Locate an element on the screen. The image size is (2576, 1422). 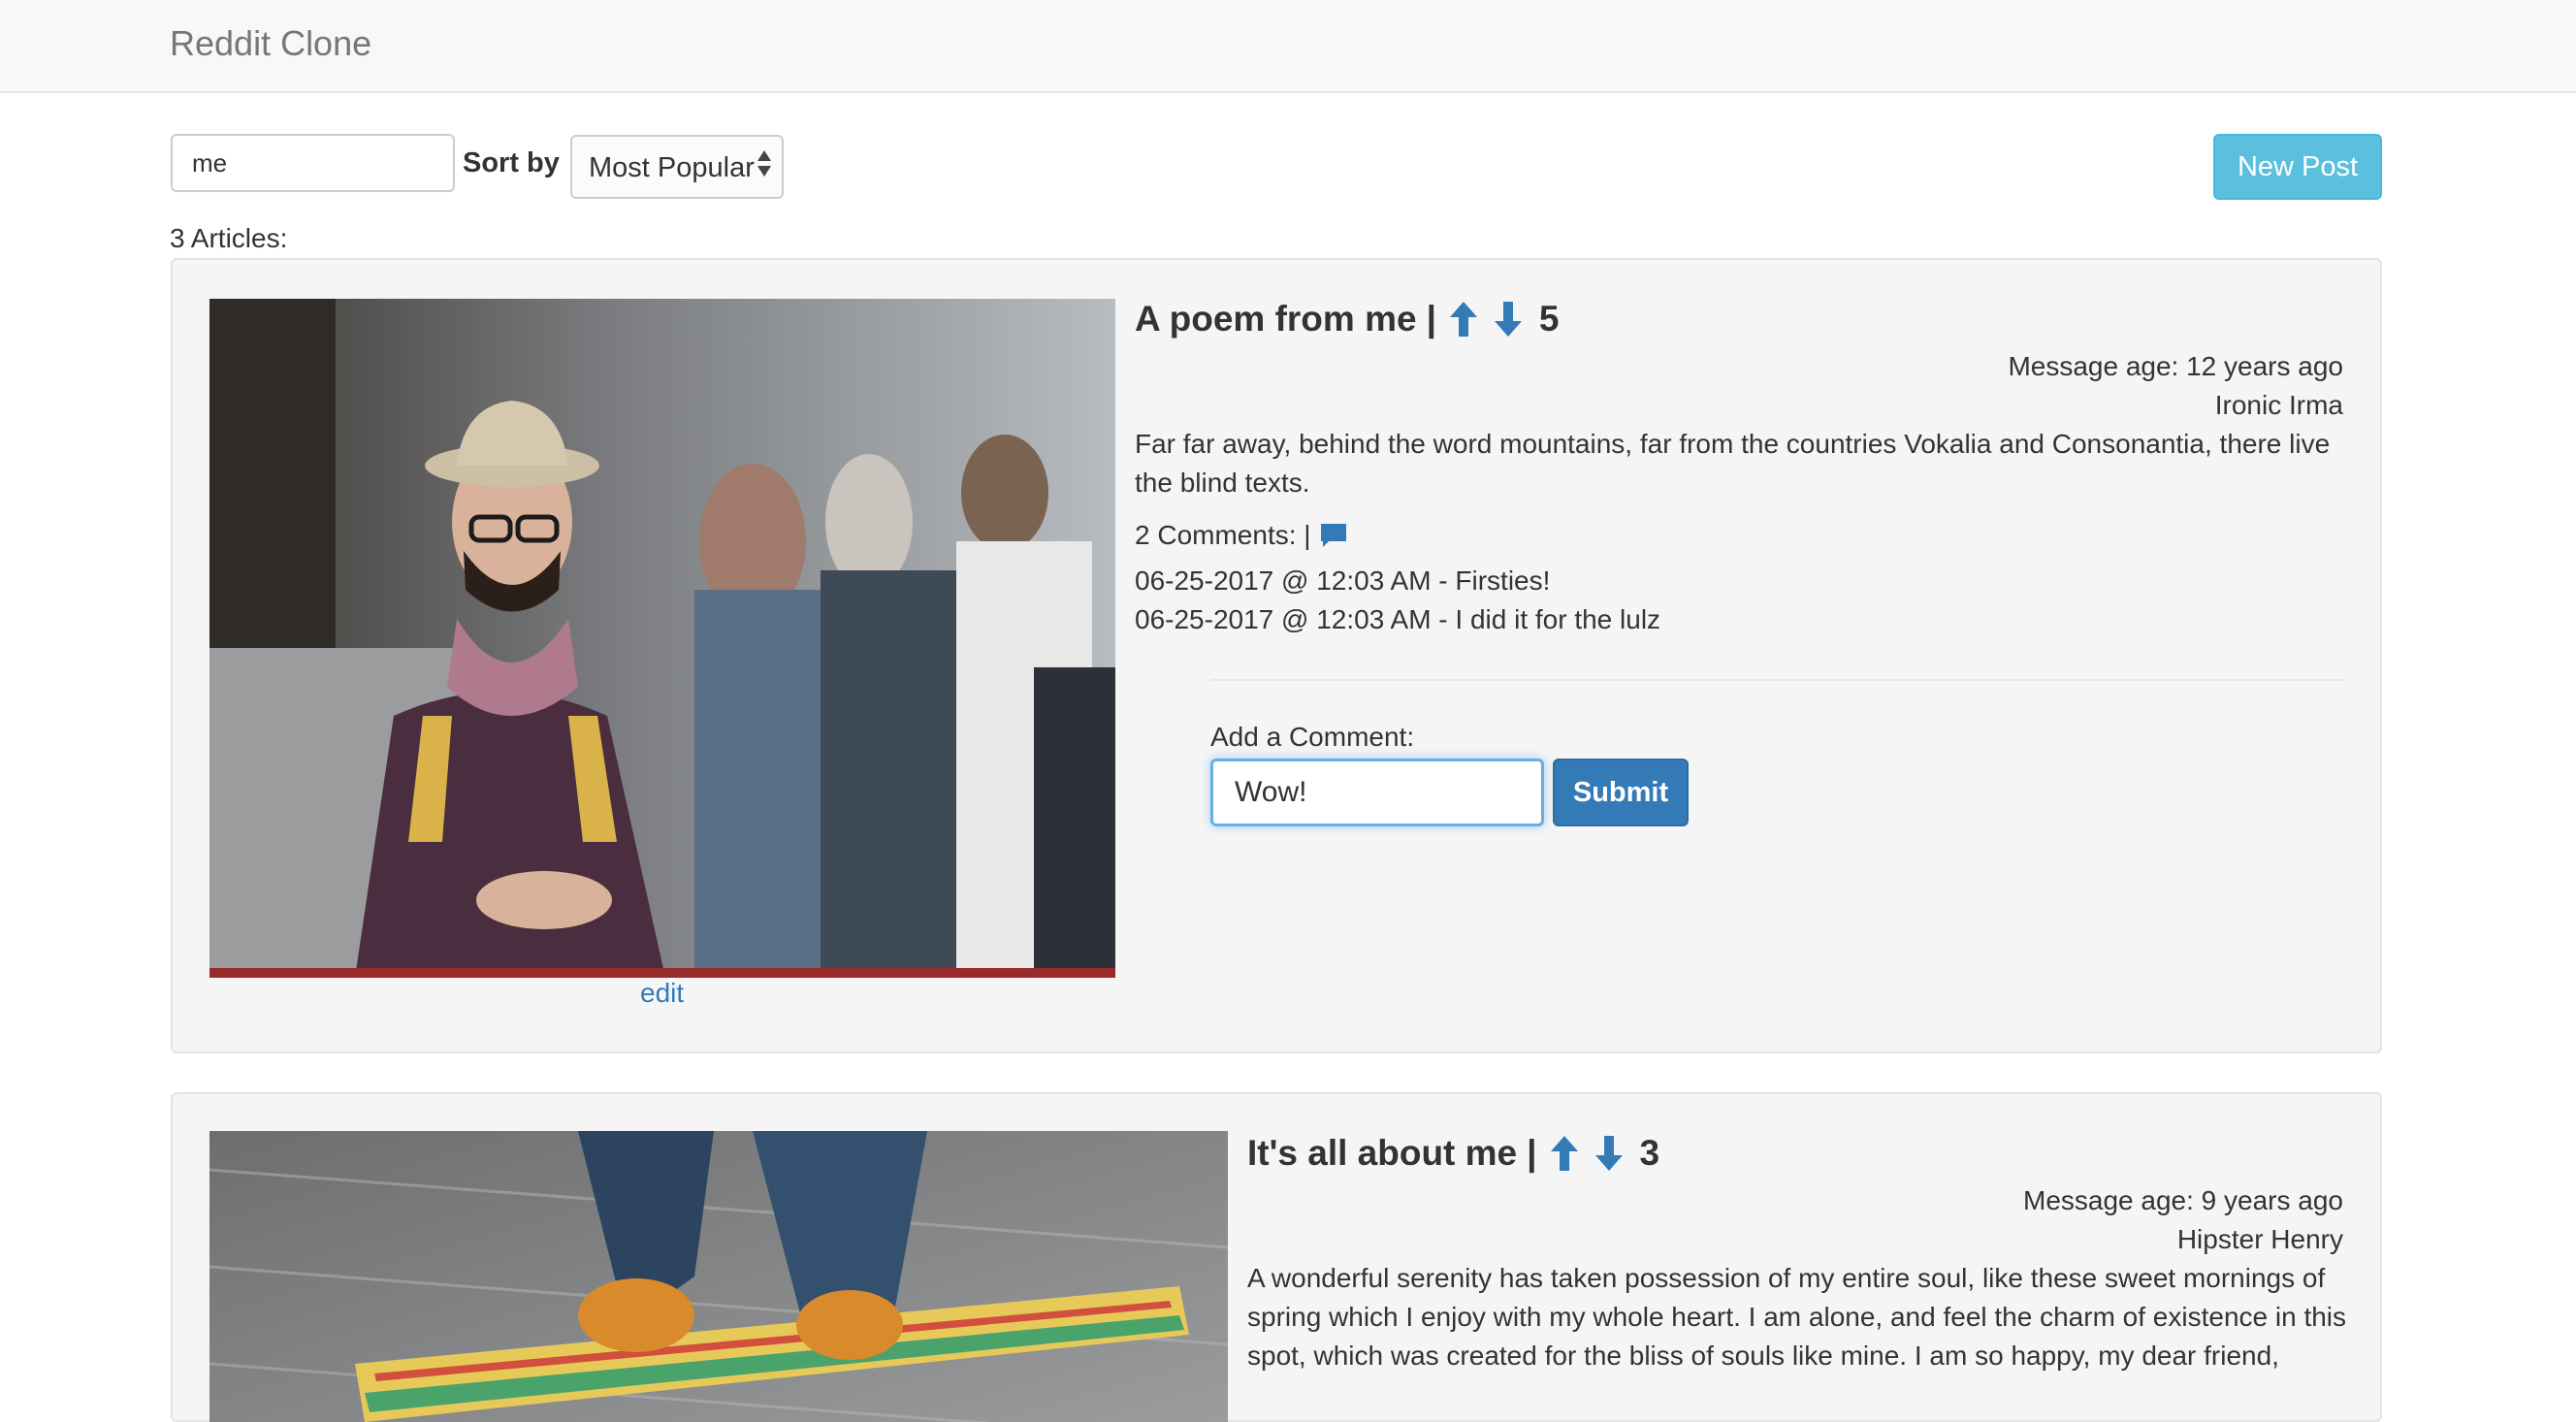
article-title: A poem from me is located at coordinates (1276, 319).